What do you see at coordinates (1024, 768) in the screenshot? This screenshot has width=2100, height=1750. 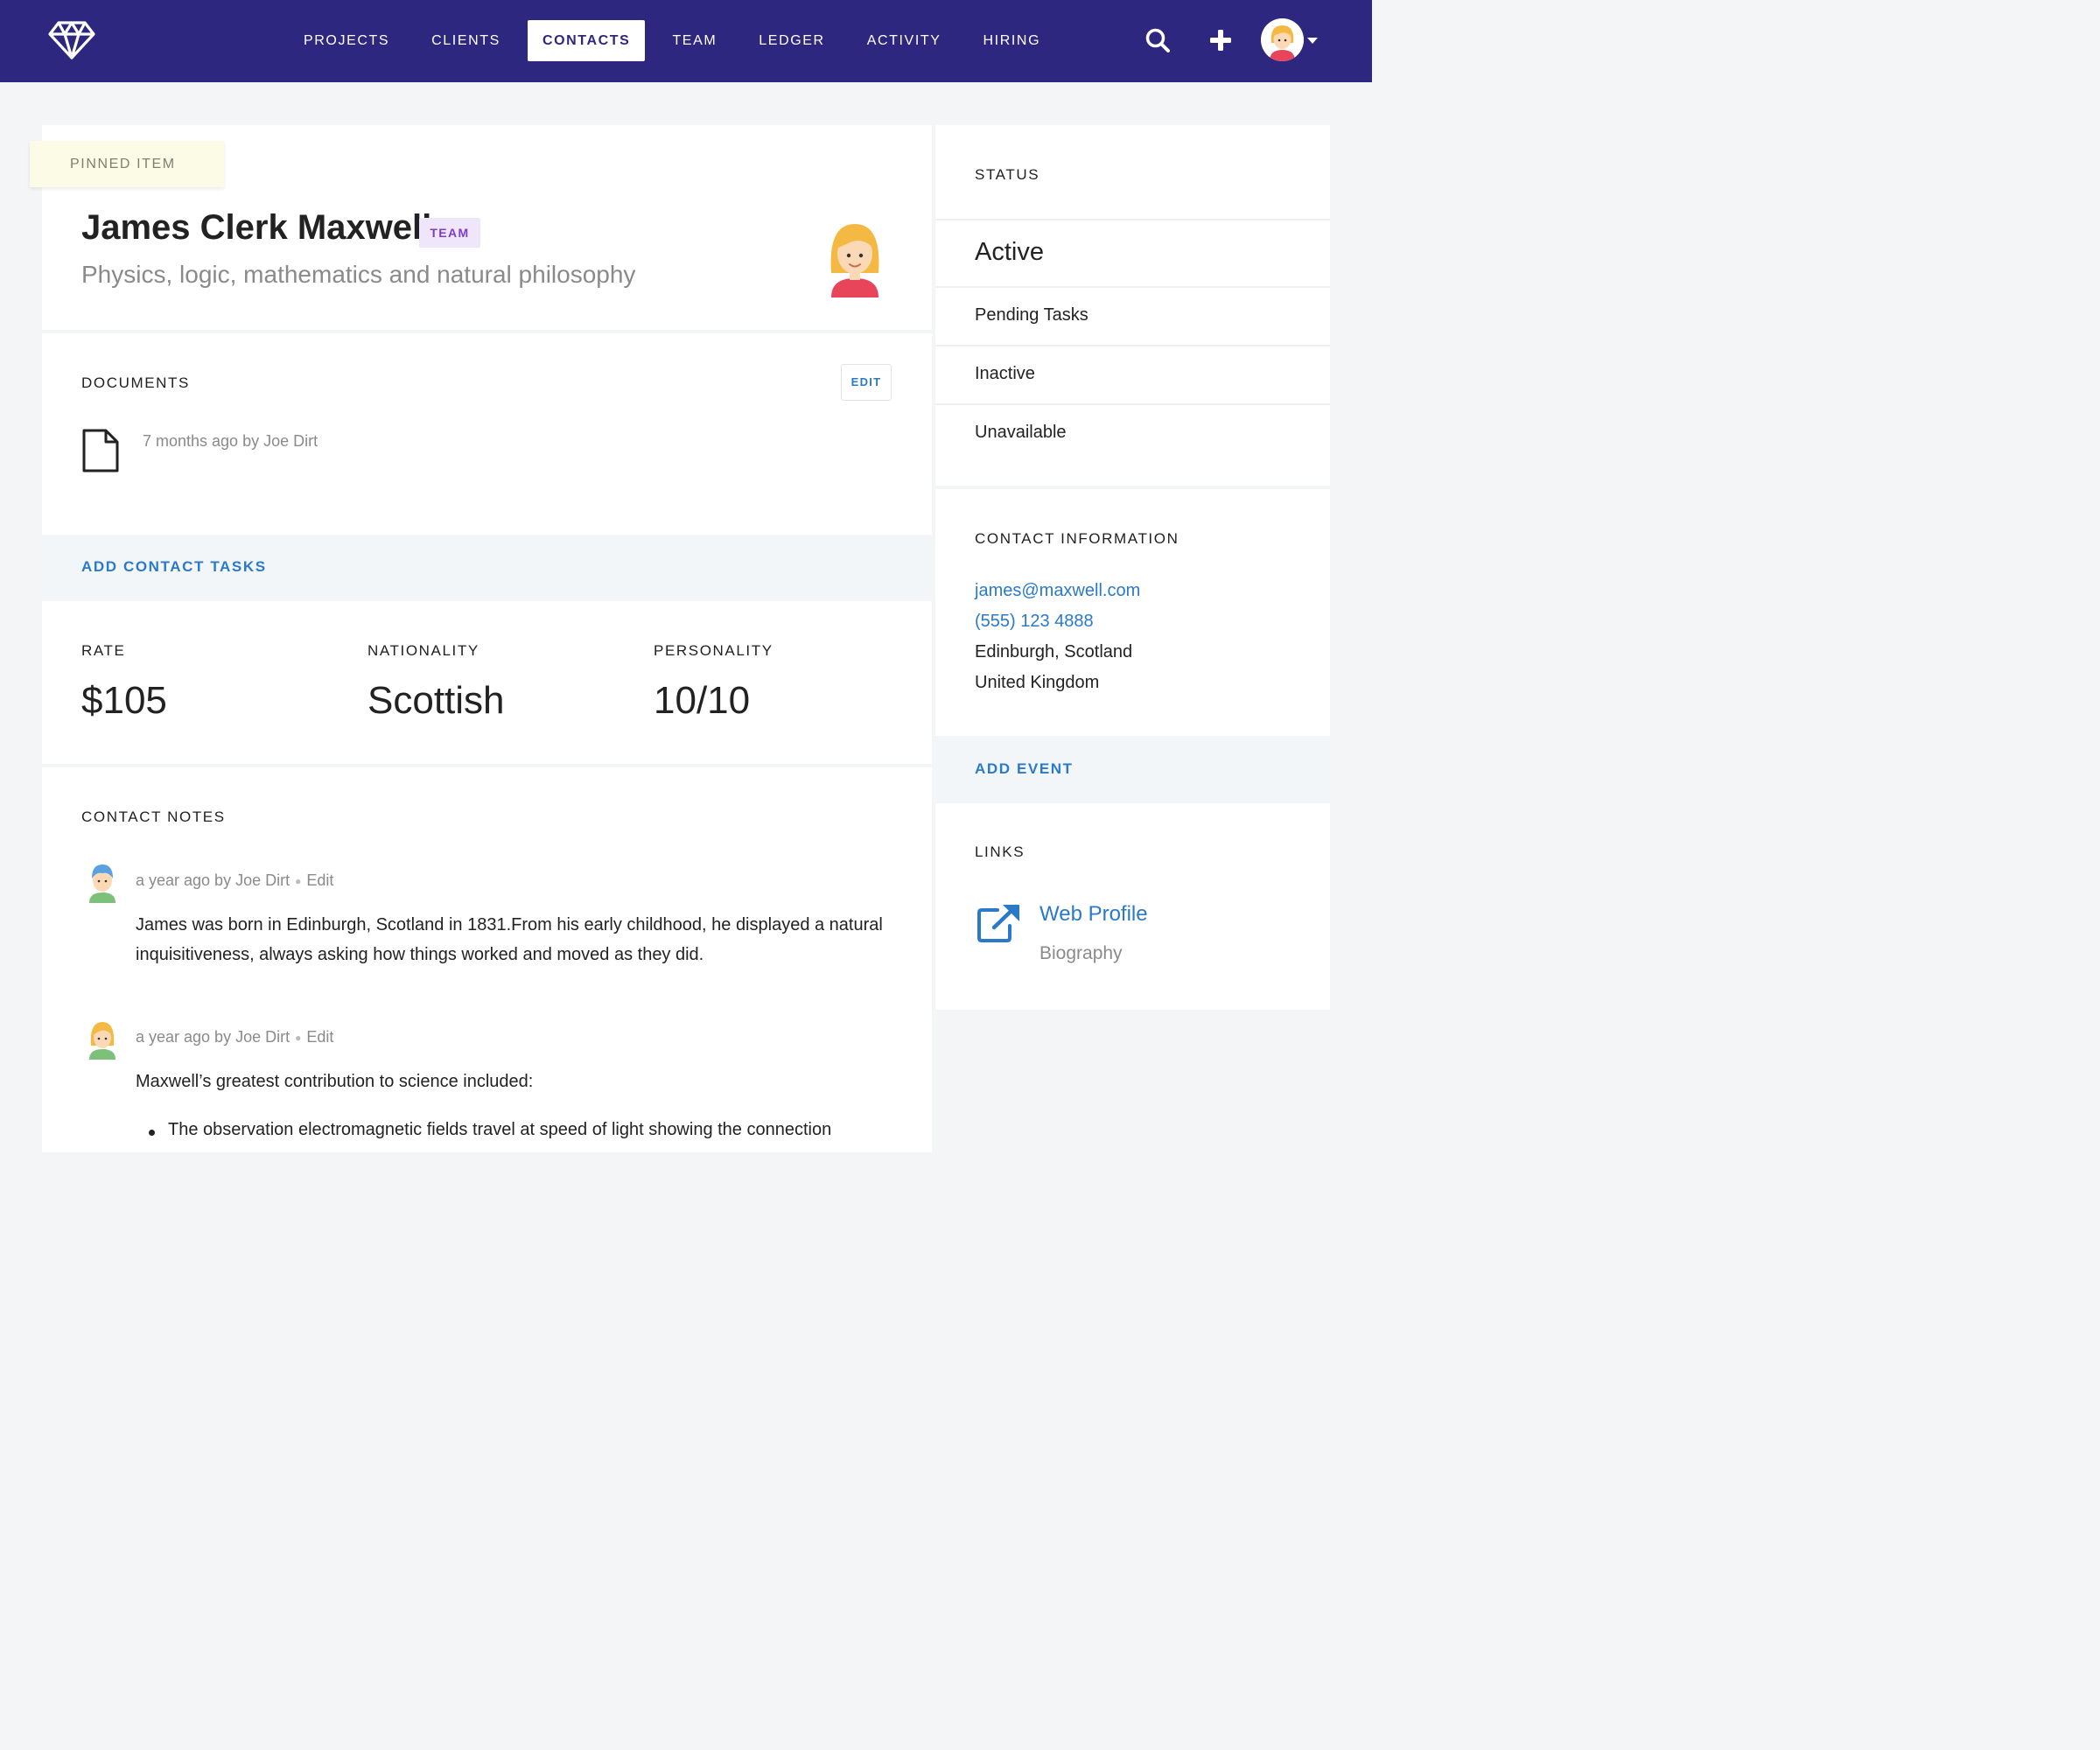 I see `add-event-label: ADD EVENT` at bounding box center [1024, 768].